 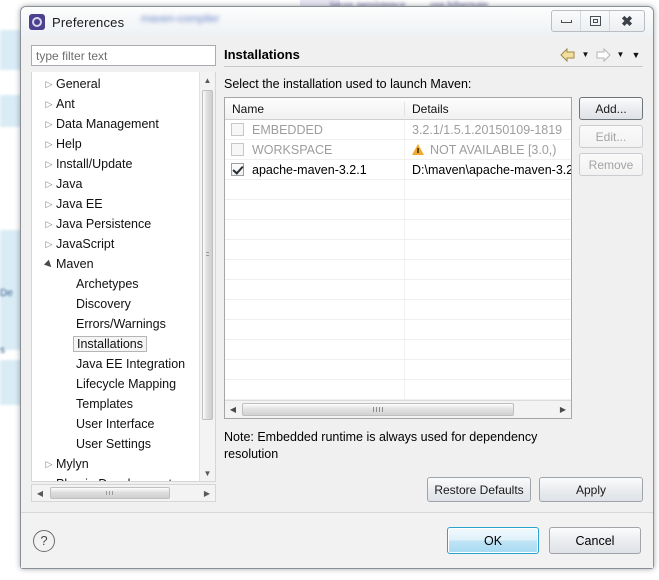 What do you see at coordinates (110, 493) in the screenshot?
I see `tree-horizontal-scroll-thumb` at bounding box center [110, 493].